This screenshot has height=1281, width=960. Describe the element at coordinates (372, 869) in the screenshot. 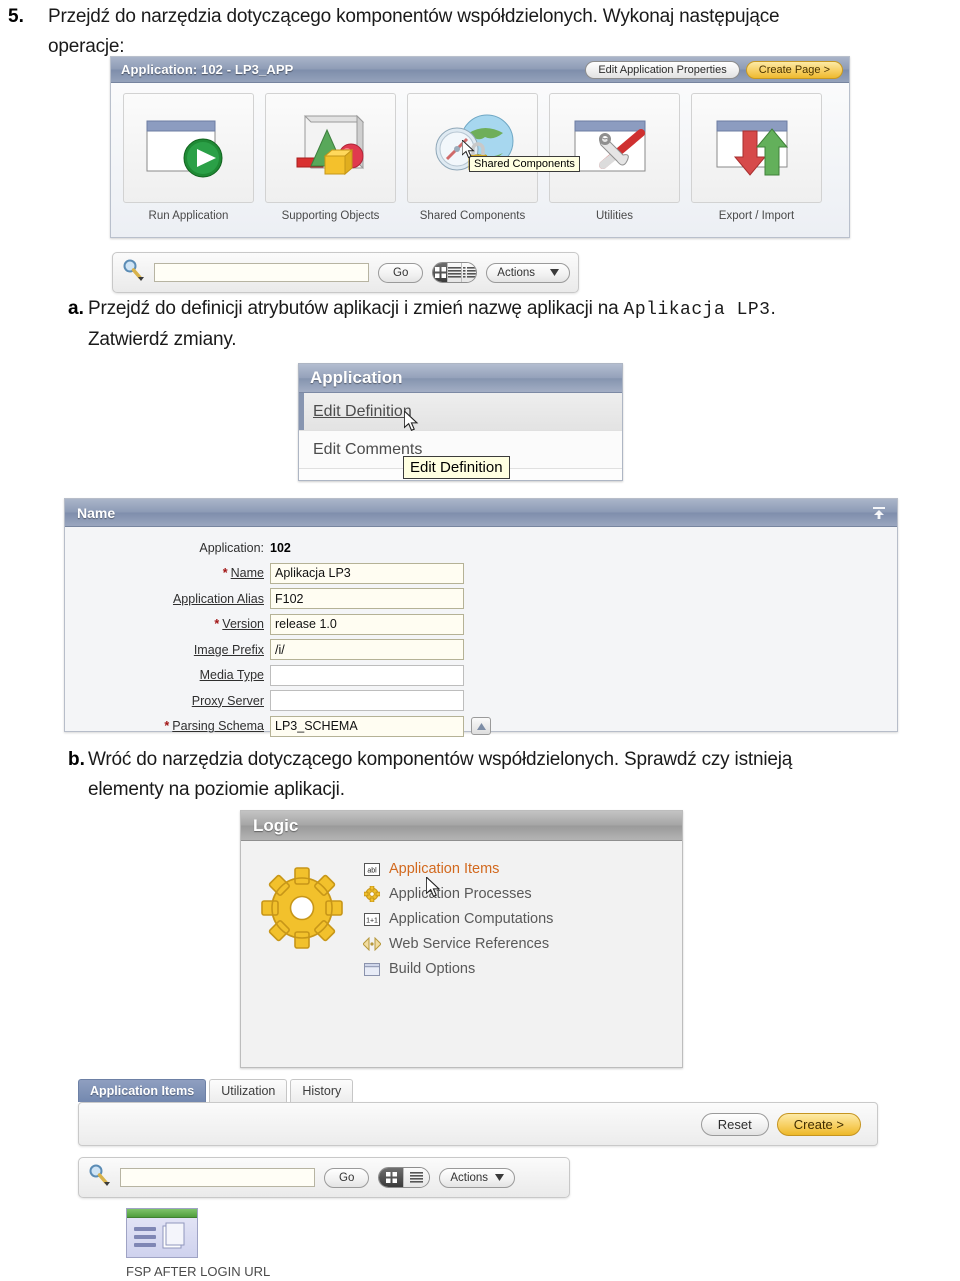

I see `abc-textbox-icon: abl` at that location.